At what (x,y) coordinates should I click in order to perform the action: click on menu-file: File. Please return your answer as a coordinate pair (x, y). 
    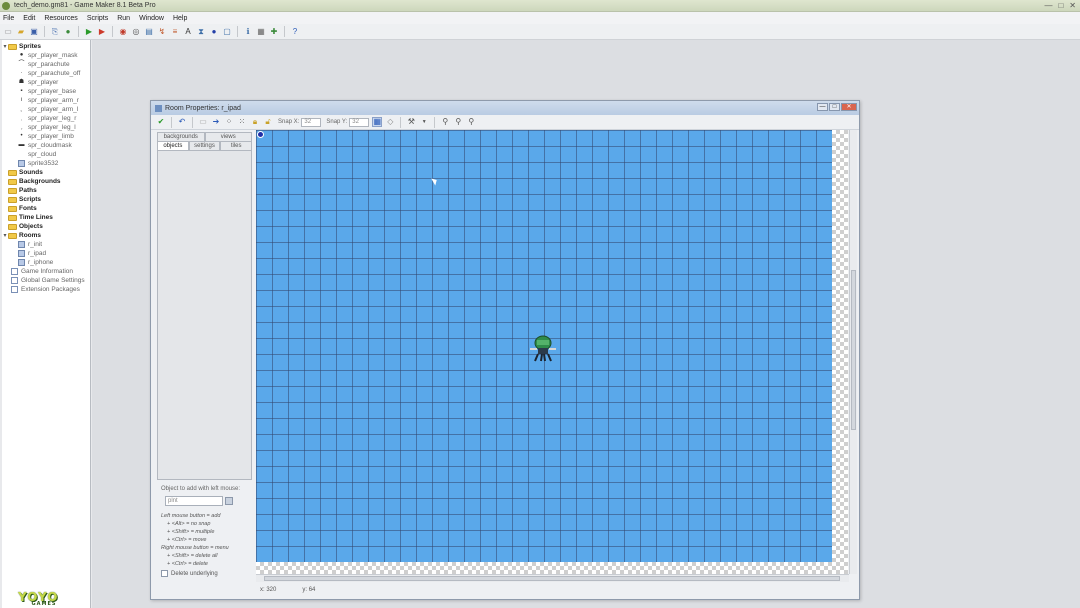
    Looking at the image, I should click on (8, 18).